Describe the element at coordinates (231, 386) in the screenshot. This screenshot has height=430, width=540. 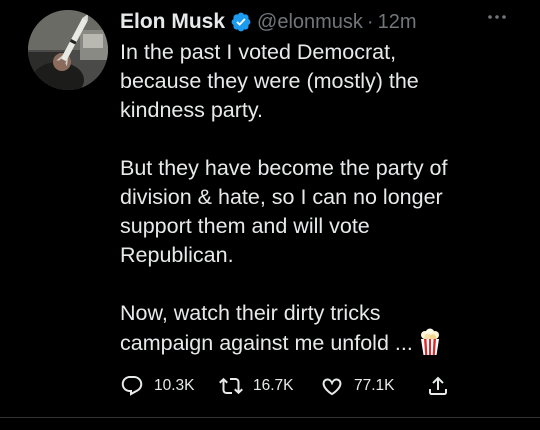
I see `retweet-icon` at that location.